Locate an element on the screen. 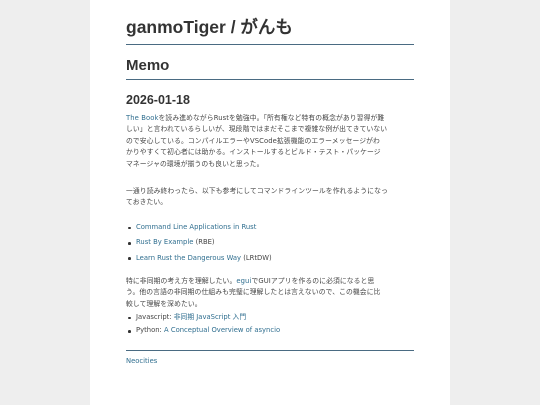  resource-suffix: (RBE) is located at coordinates (204, 242).